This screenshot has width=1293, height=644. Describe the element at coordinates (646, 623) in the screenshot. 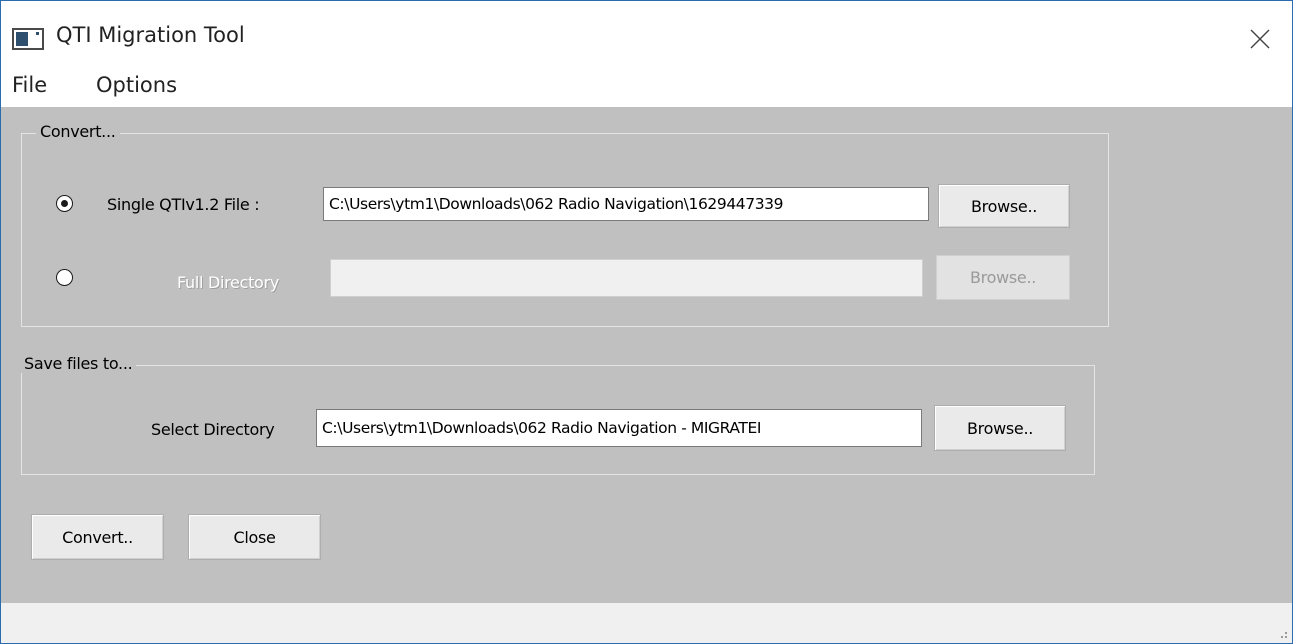

I see `status-bar` at that location.